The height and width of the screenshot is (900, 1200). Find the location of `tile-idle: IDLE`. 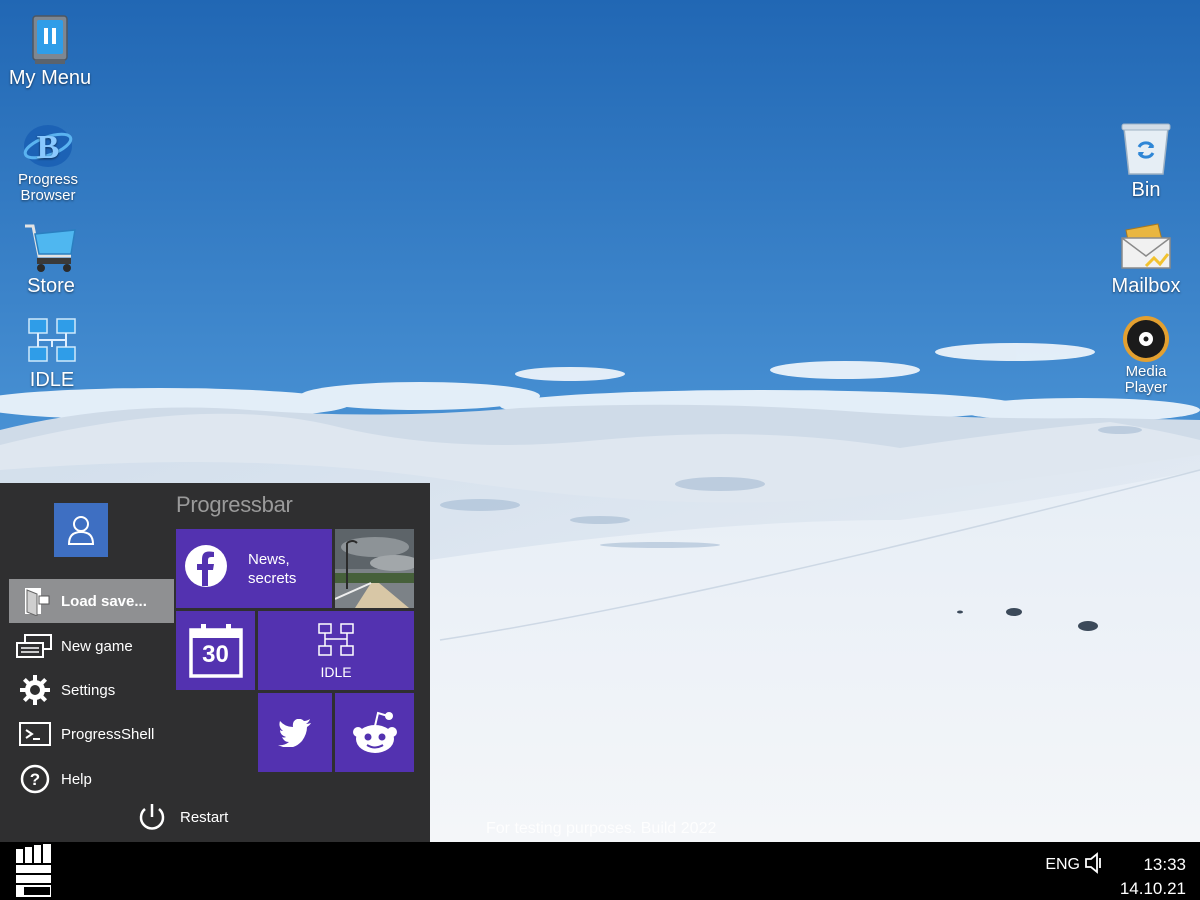

tile-idle: IDLE is located at coordinates (336, 650).